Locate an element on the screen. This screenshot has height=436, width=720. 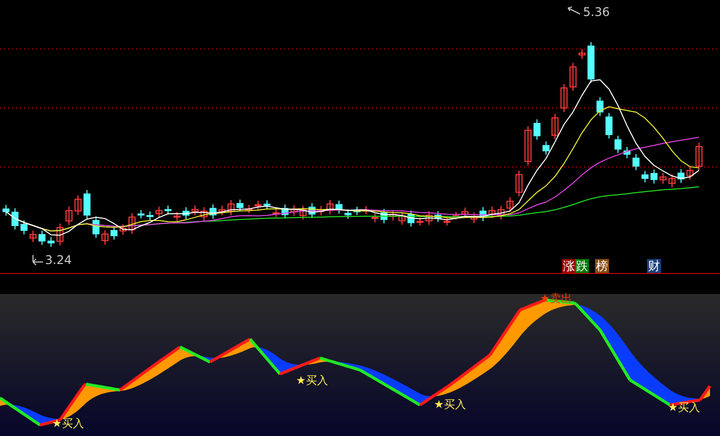
tag: 涨 is located at coordinates (569, 266).